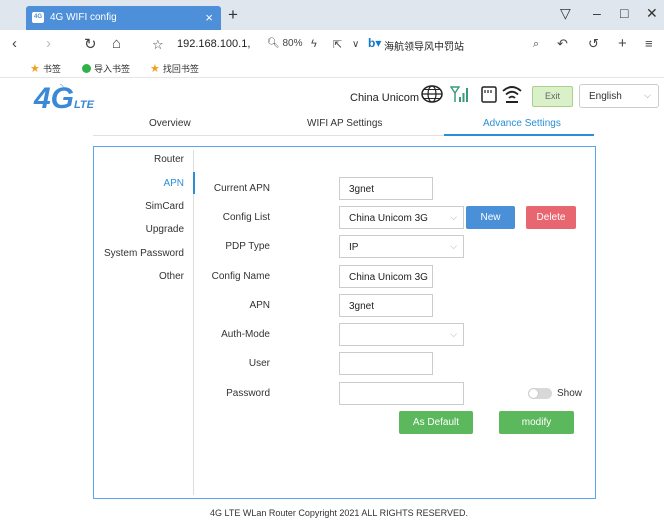 The image size is (664, 529). What do you see at coordinates (54, 98) in the screenshot?
I see `logo-4g: 4G` at bounding box center [54, 98].